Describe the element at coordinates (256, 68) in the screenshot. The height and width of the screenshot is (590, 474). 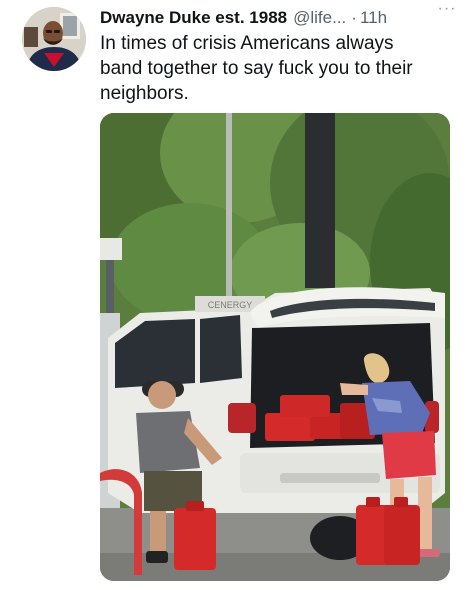
I see `tweet-text-line: band together to say fuck you to their` at that location.